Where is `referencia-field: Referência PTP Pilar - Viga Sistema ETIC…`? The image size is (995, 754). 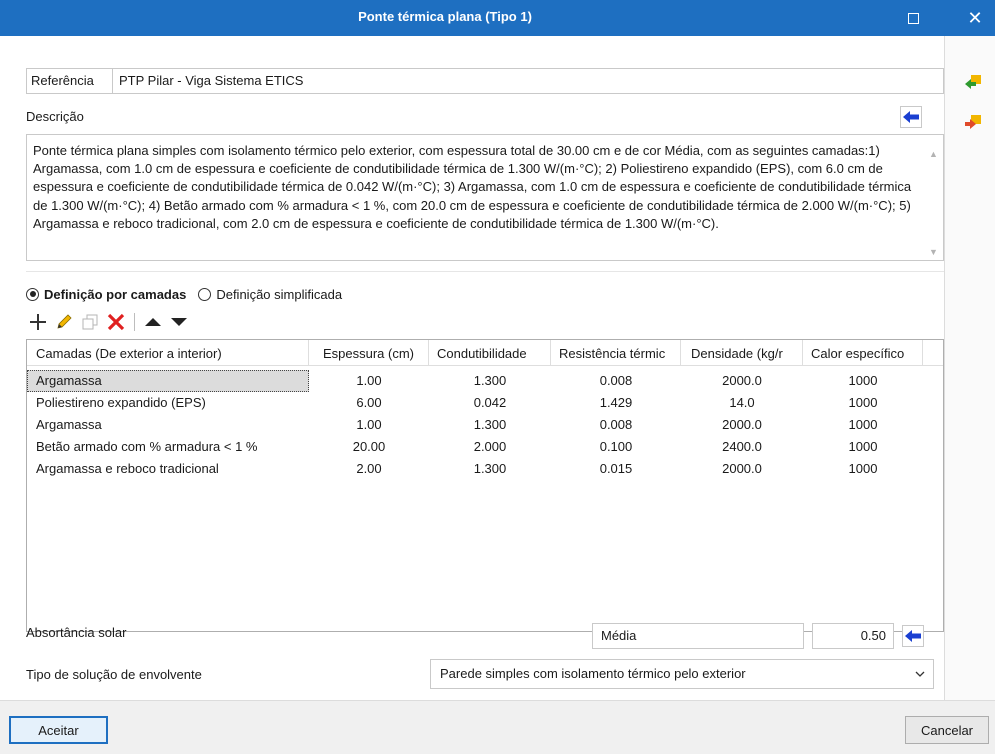
referencia-field: Referência PTP Pilar - Viga Sistema ETIC… is located at coordinates (485, 81).